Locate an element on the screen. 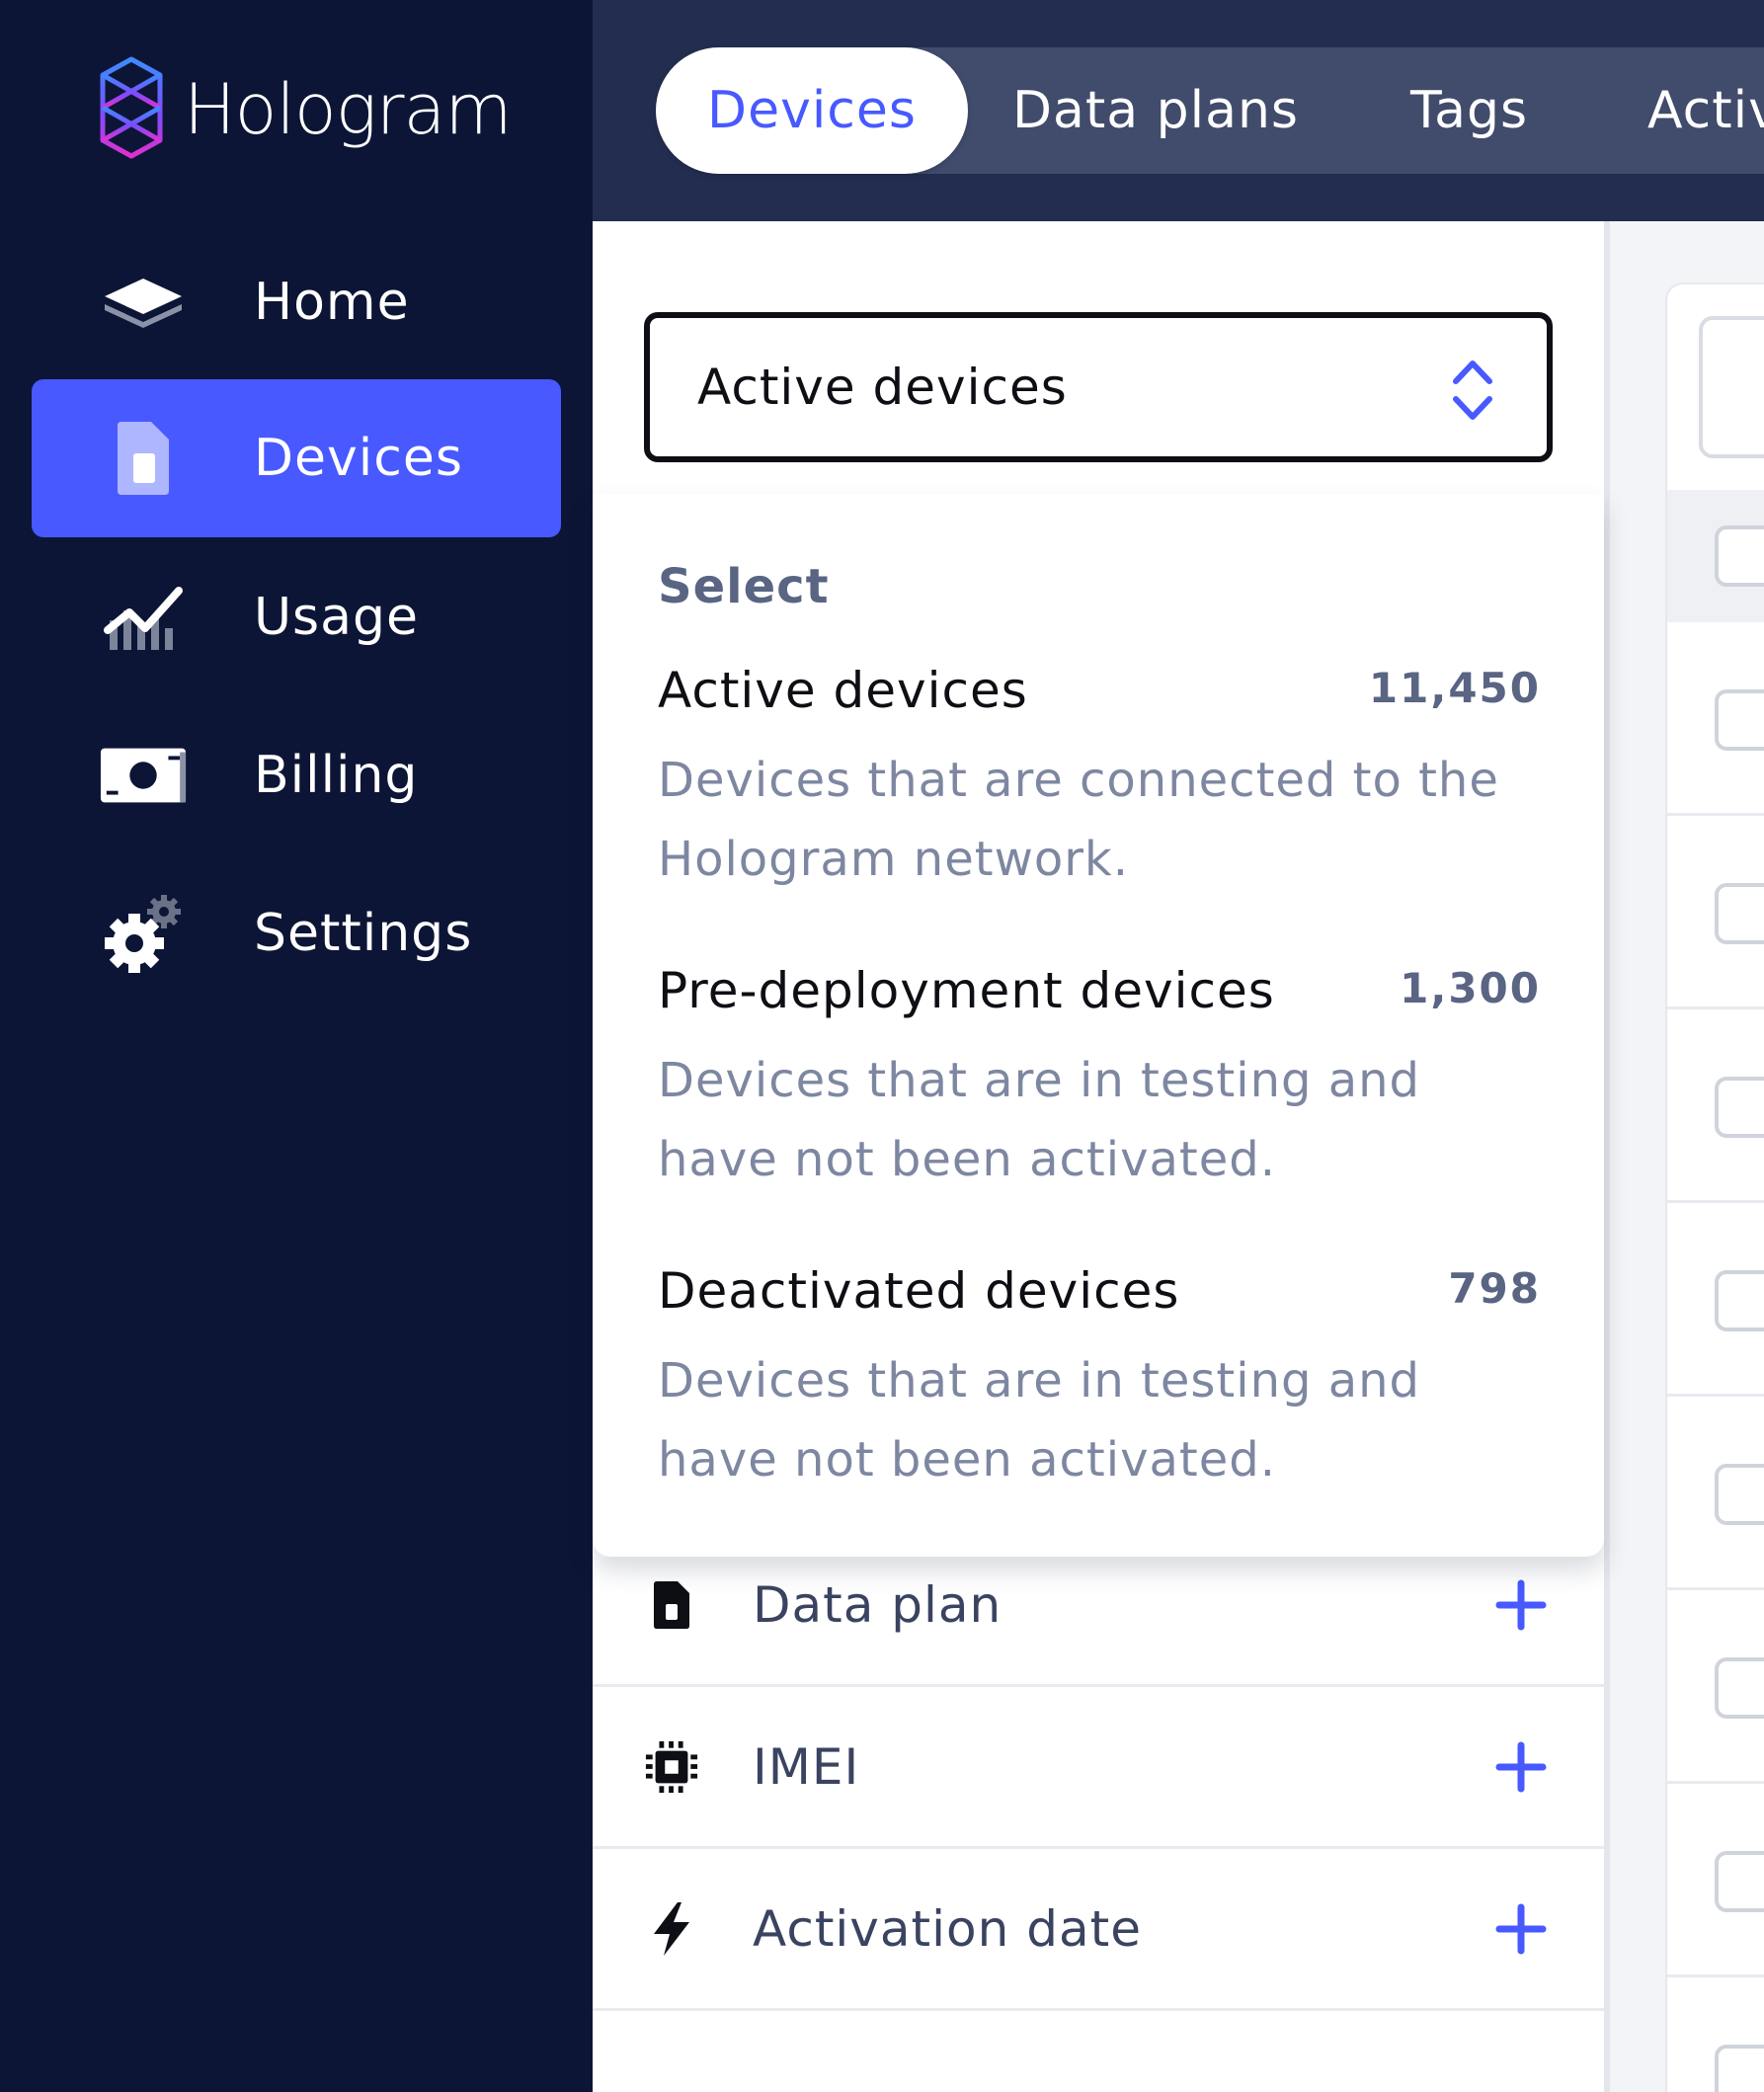  sidebar-item-billing: Billing is located at coordinates (296, 775).